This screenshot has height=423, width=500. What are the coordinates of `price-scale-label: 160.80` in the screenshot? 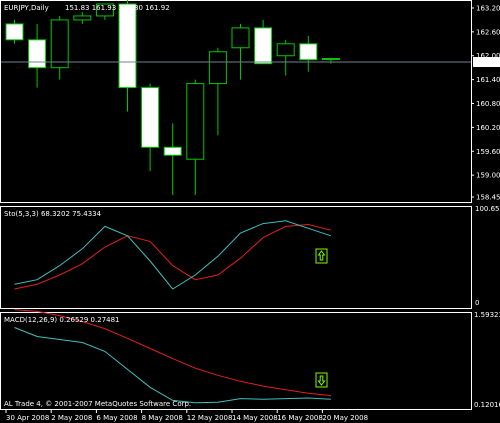 It's located at (488, 104).